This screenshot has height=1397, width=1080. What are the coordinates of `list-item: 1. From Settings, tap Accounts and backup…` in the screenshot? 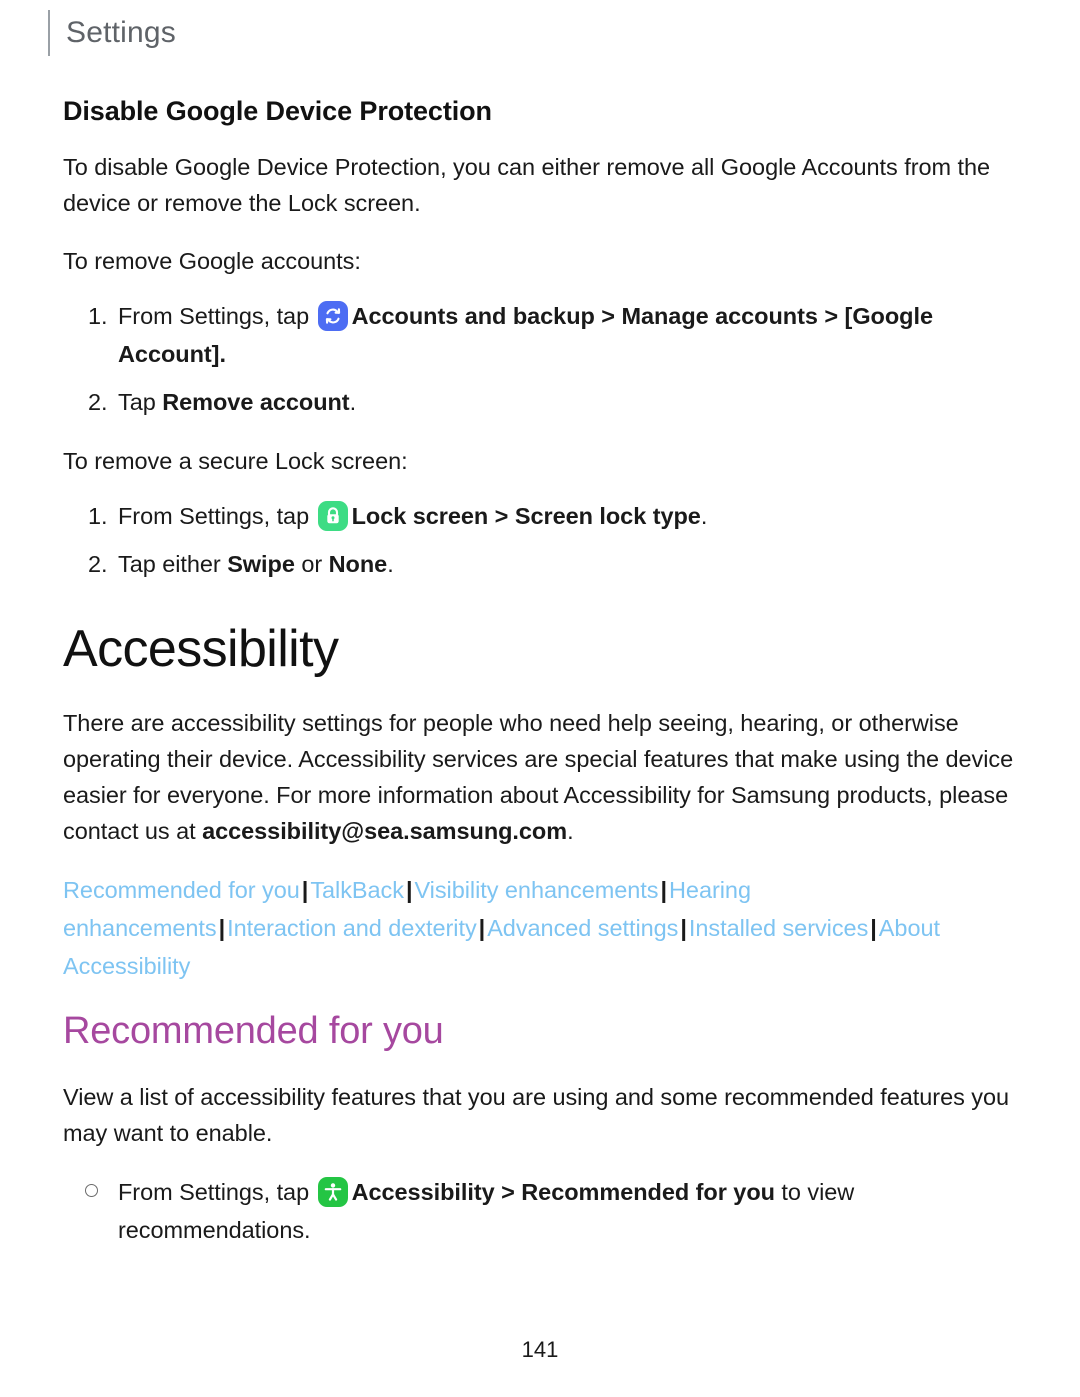 It's located at (544, 335).